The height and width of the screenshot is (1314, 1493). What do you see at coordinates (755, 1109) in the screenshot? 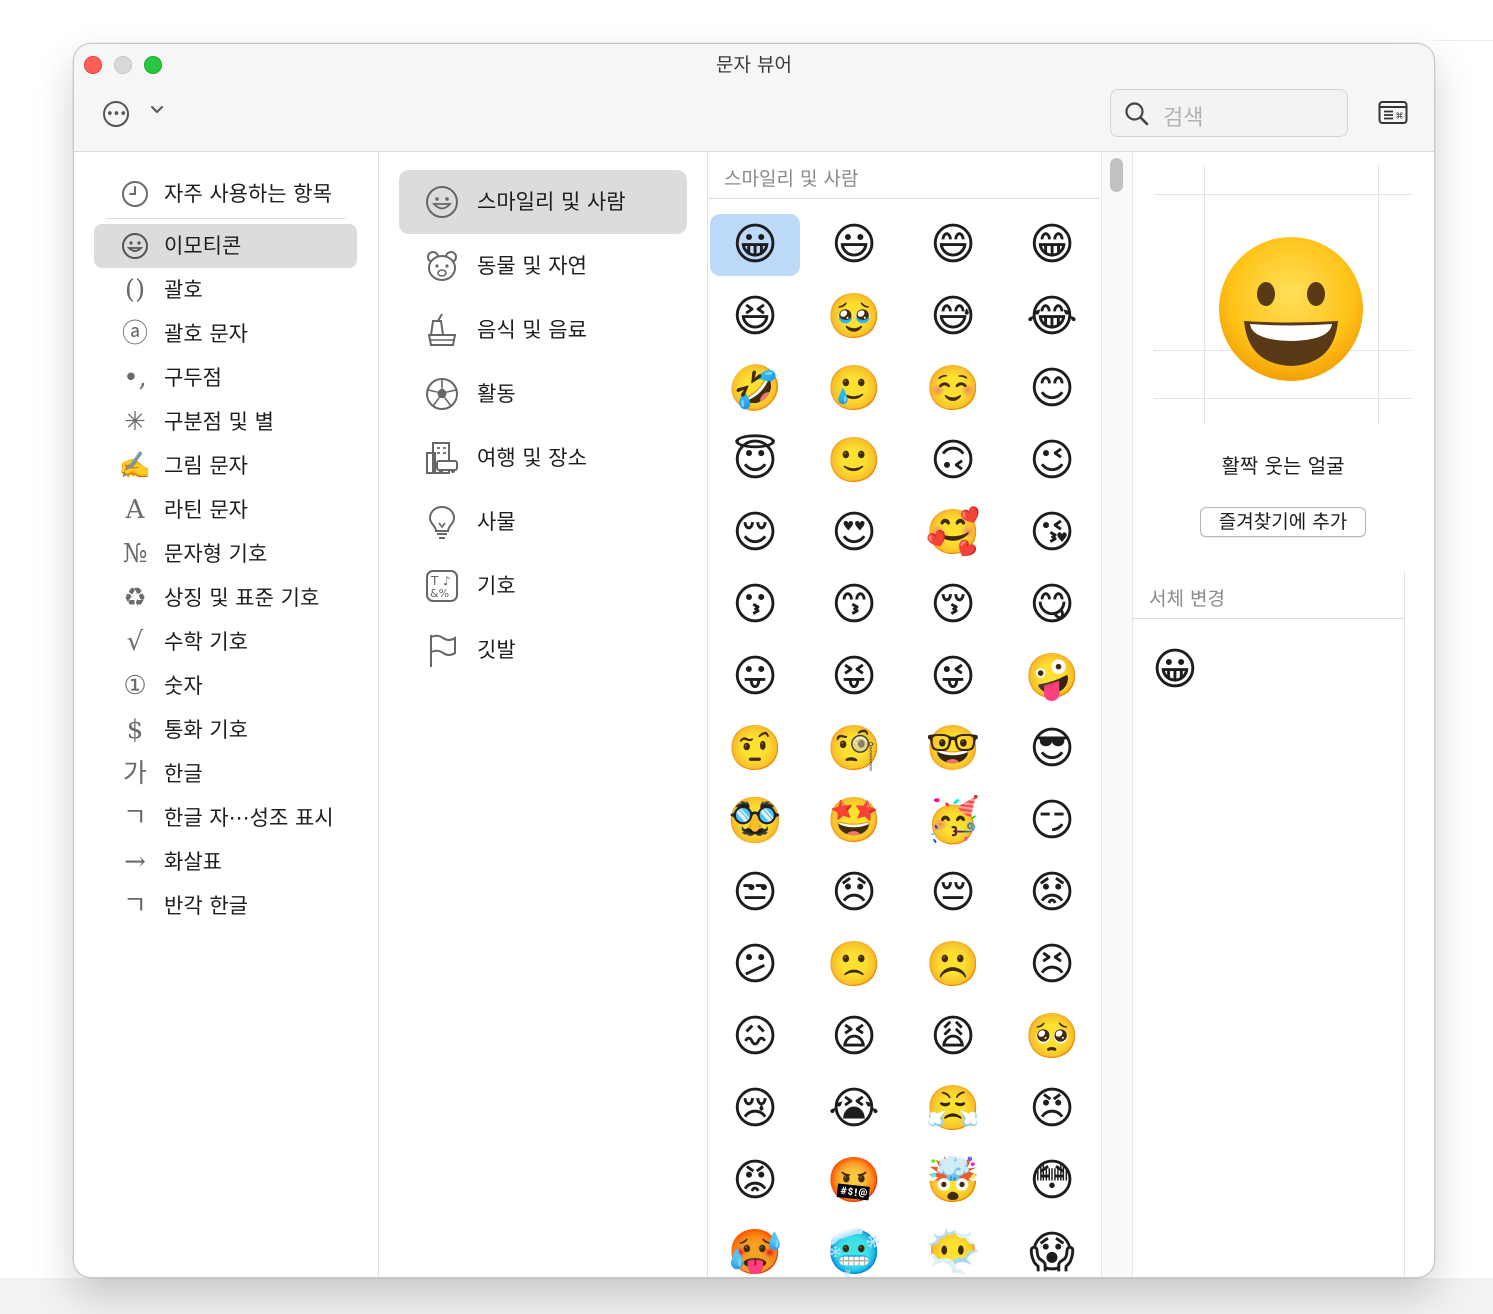
I see `emoji-cell: 😢` at bounding box center [755, 1109].